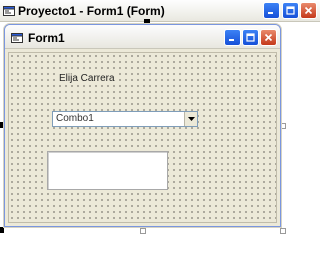  What do you see at coordinates (125, 119) in the screenshot?
I see `combo-box: Combo1` at bounding box center [125, 119].